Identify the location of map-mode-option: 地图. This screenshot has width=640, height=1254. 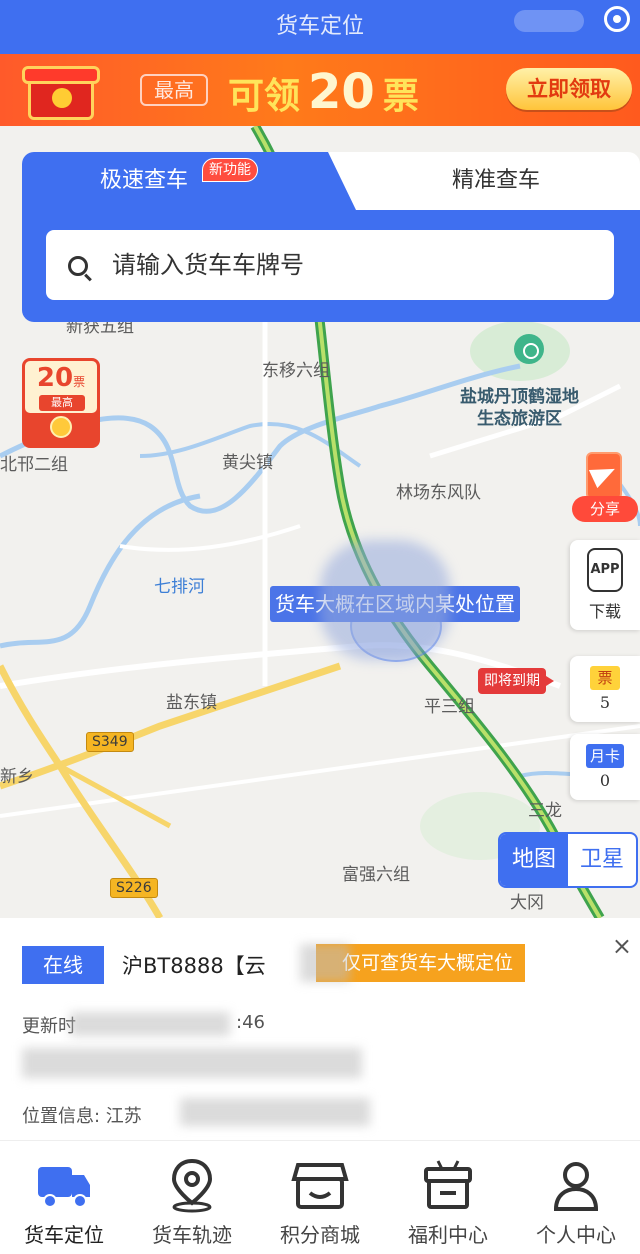
(534, 860).